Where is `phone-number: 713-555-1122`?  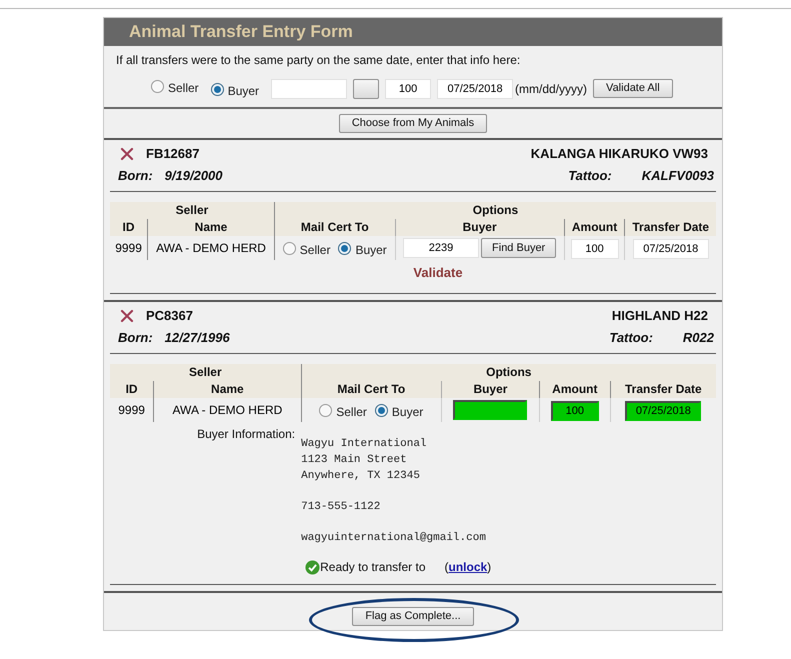
phone-number: 713-555-1122 is located at coordinates (340, 507).